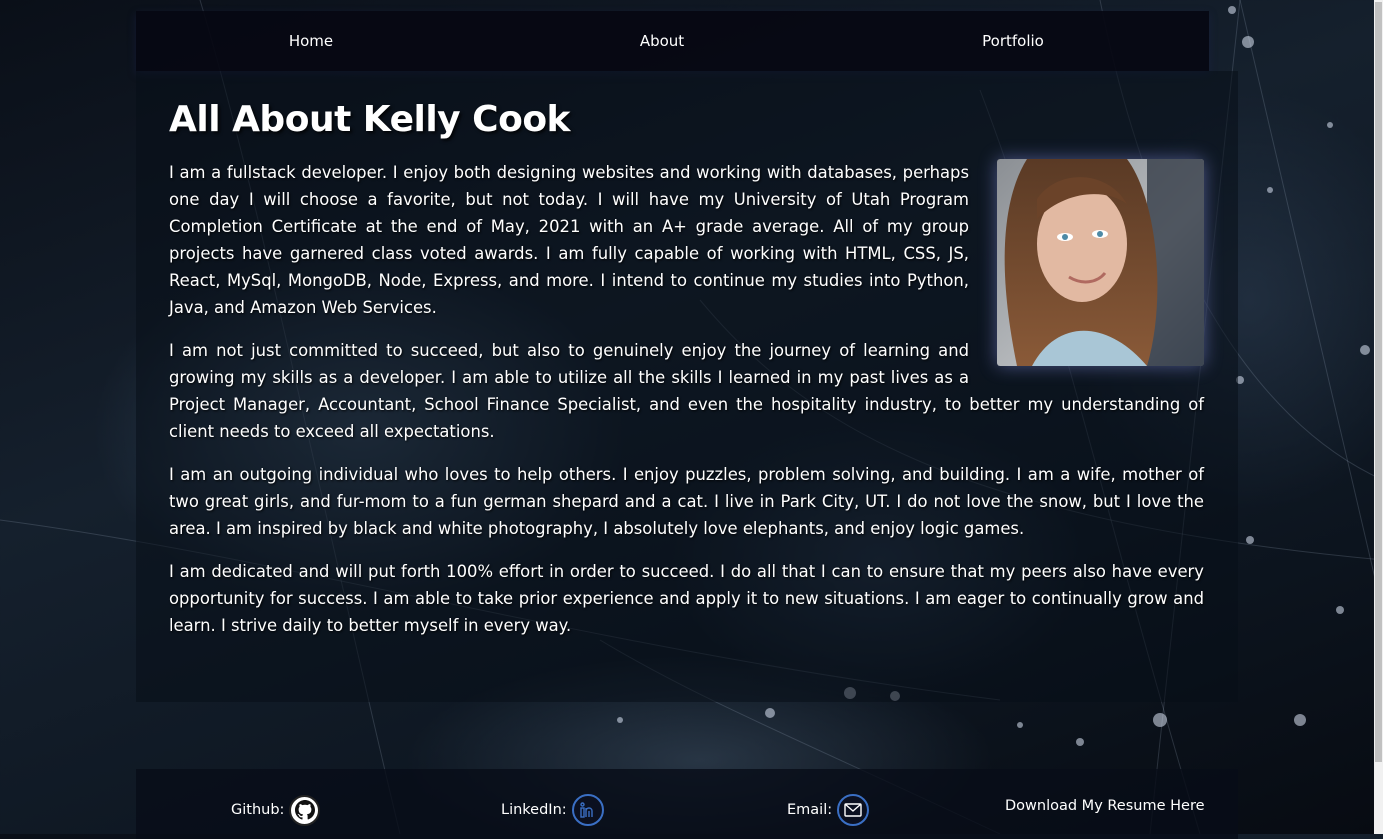  Describe the element at coordinates (662, 41) in the screenshot. I see `nav-link-about: About` at that location.